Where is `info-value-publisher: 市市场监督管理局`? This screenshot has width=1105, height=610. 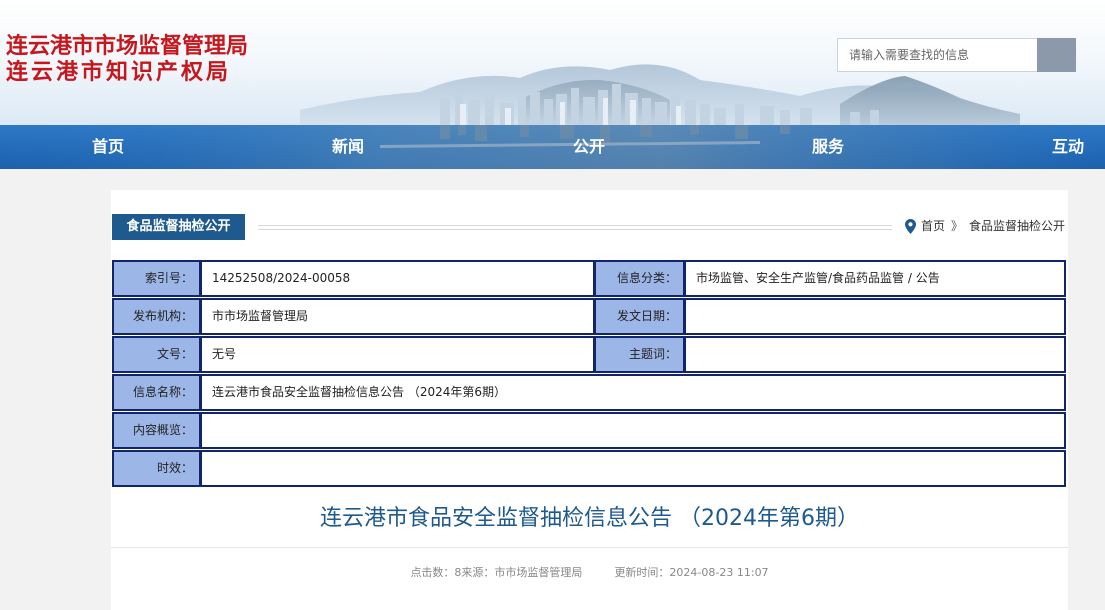 info-value-publisher: 市市场监督管理局 is located at coordinates (397, 316).